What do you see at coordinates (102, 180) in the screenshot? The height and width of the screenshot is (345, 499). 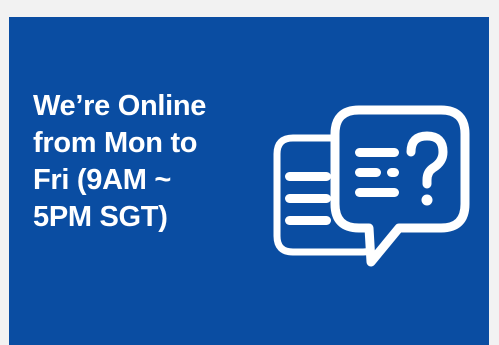 I see `headline-line-3: Fri (9AM ~` at bounding box center [102, 180].